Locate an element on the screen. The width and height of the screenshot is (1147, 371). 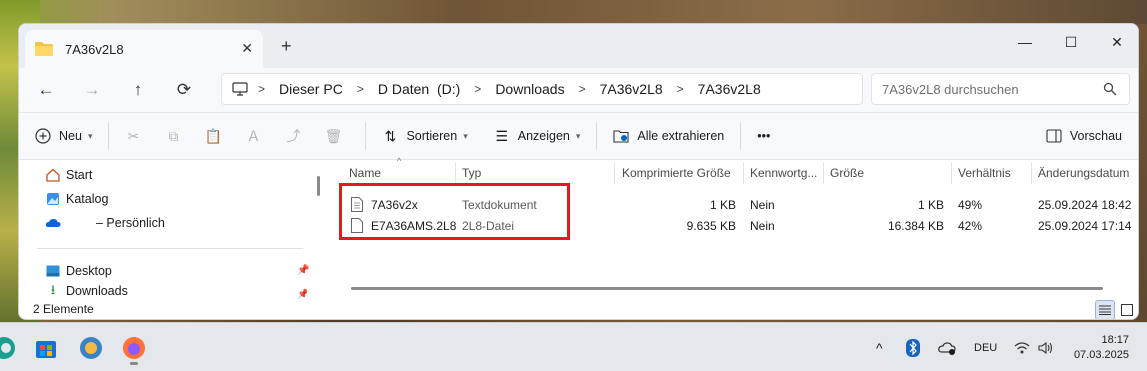
status-bar: 2 Elemente is located at coordinates (578, 309).